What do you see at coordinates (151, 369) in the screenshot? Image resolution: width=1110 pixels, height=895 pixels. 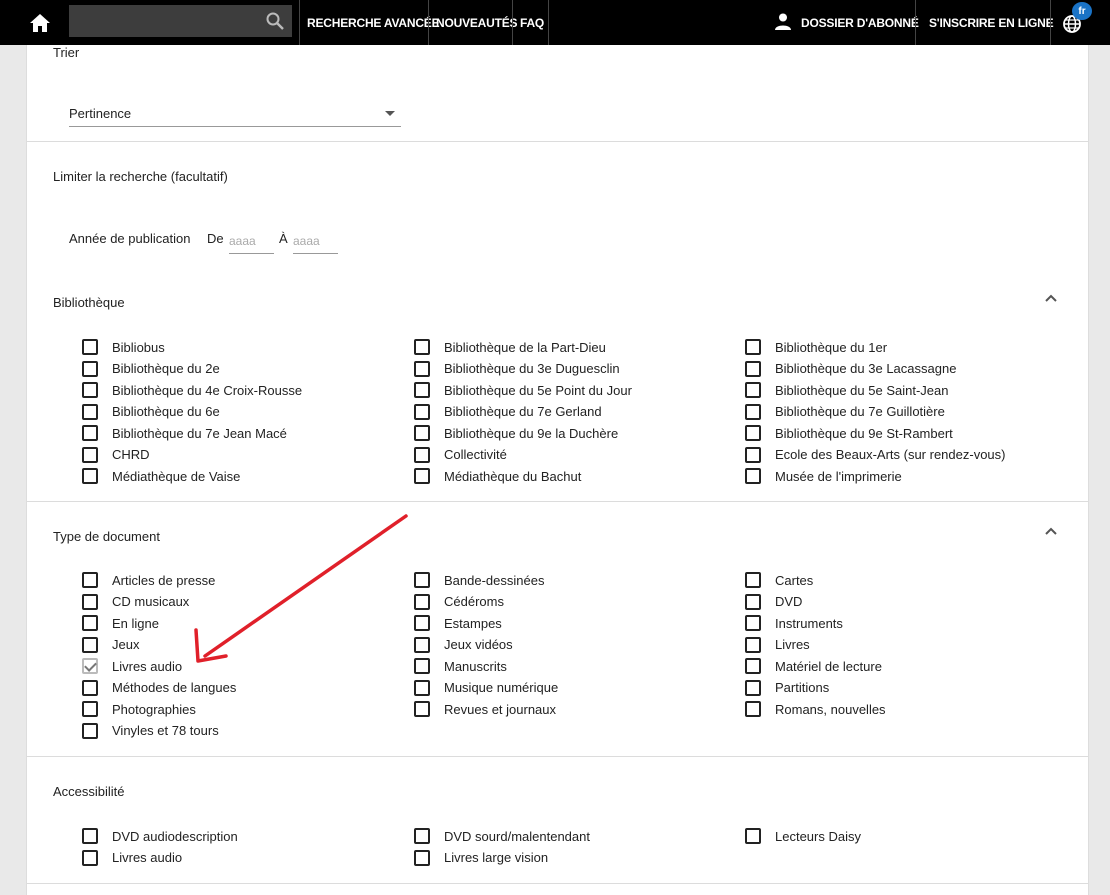 I see `library-checkbox-item: Bibliothèque du 2e` at bounding box center [151, 369].